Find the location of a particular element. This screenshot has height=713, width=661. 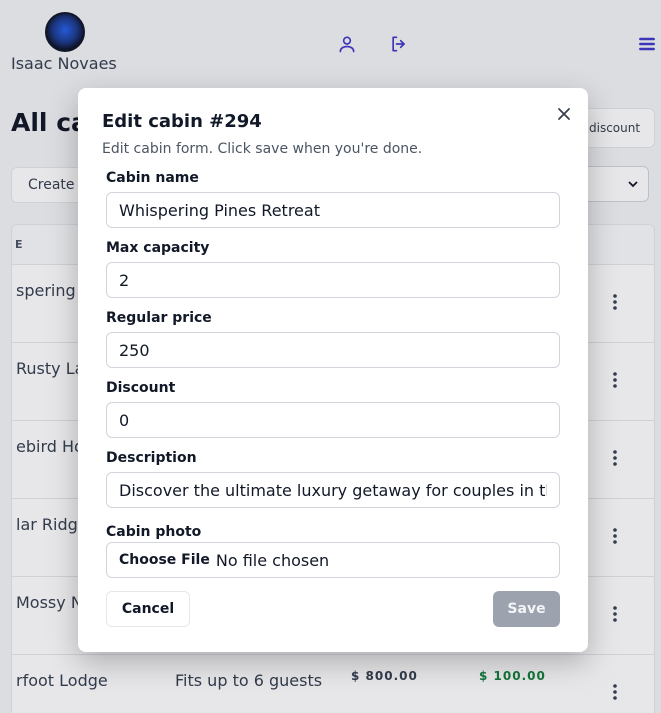

max-capacity-label: Max capacity is located at coordinates (158, 248).